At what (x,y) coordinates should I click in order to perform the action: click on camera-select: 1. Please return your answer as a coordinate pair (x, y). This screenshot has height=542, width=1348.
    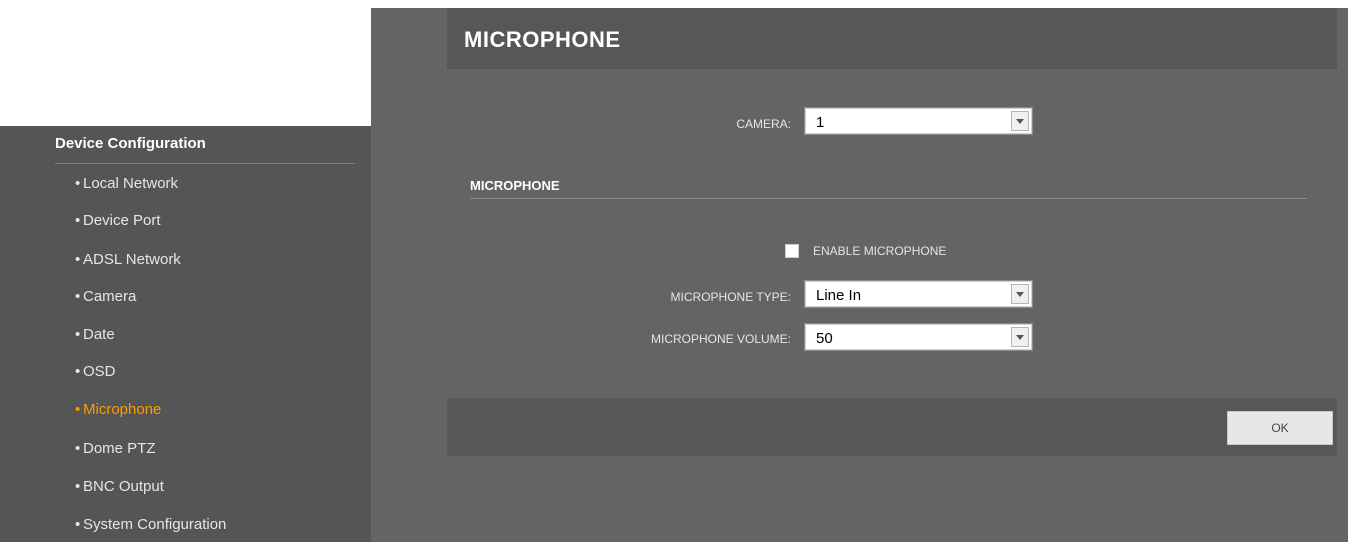
    Looking at the image, I should click on (918, 121).